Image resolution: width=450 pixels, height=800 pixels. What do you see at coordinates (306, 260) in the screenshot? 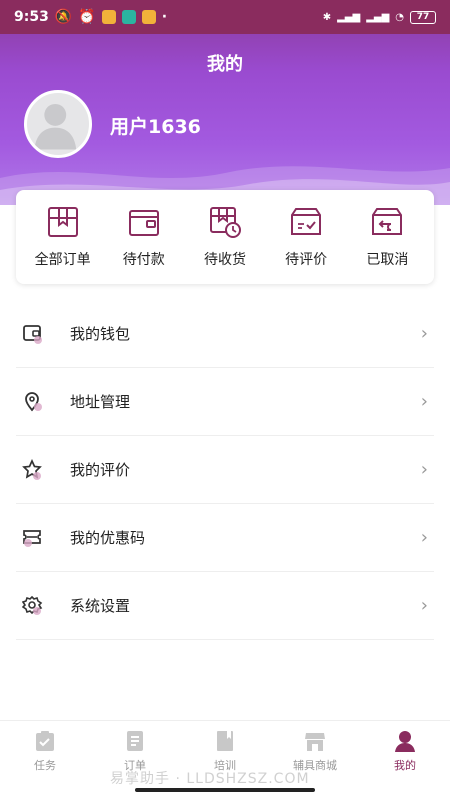
I see `order-pending-review-label: 待评价` at bounding box center [306, 260].